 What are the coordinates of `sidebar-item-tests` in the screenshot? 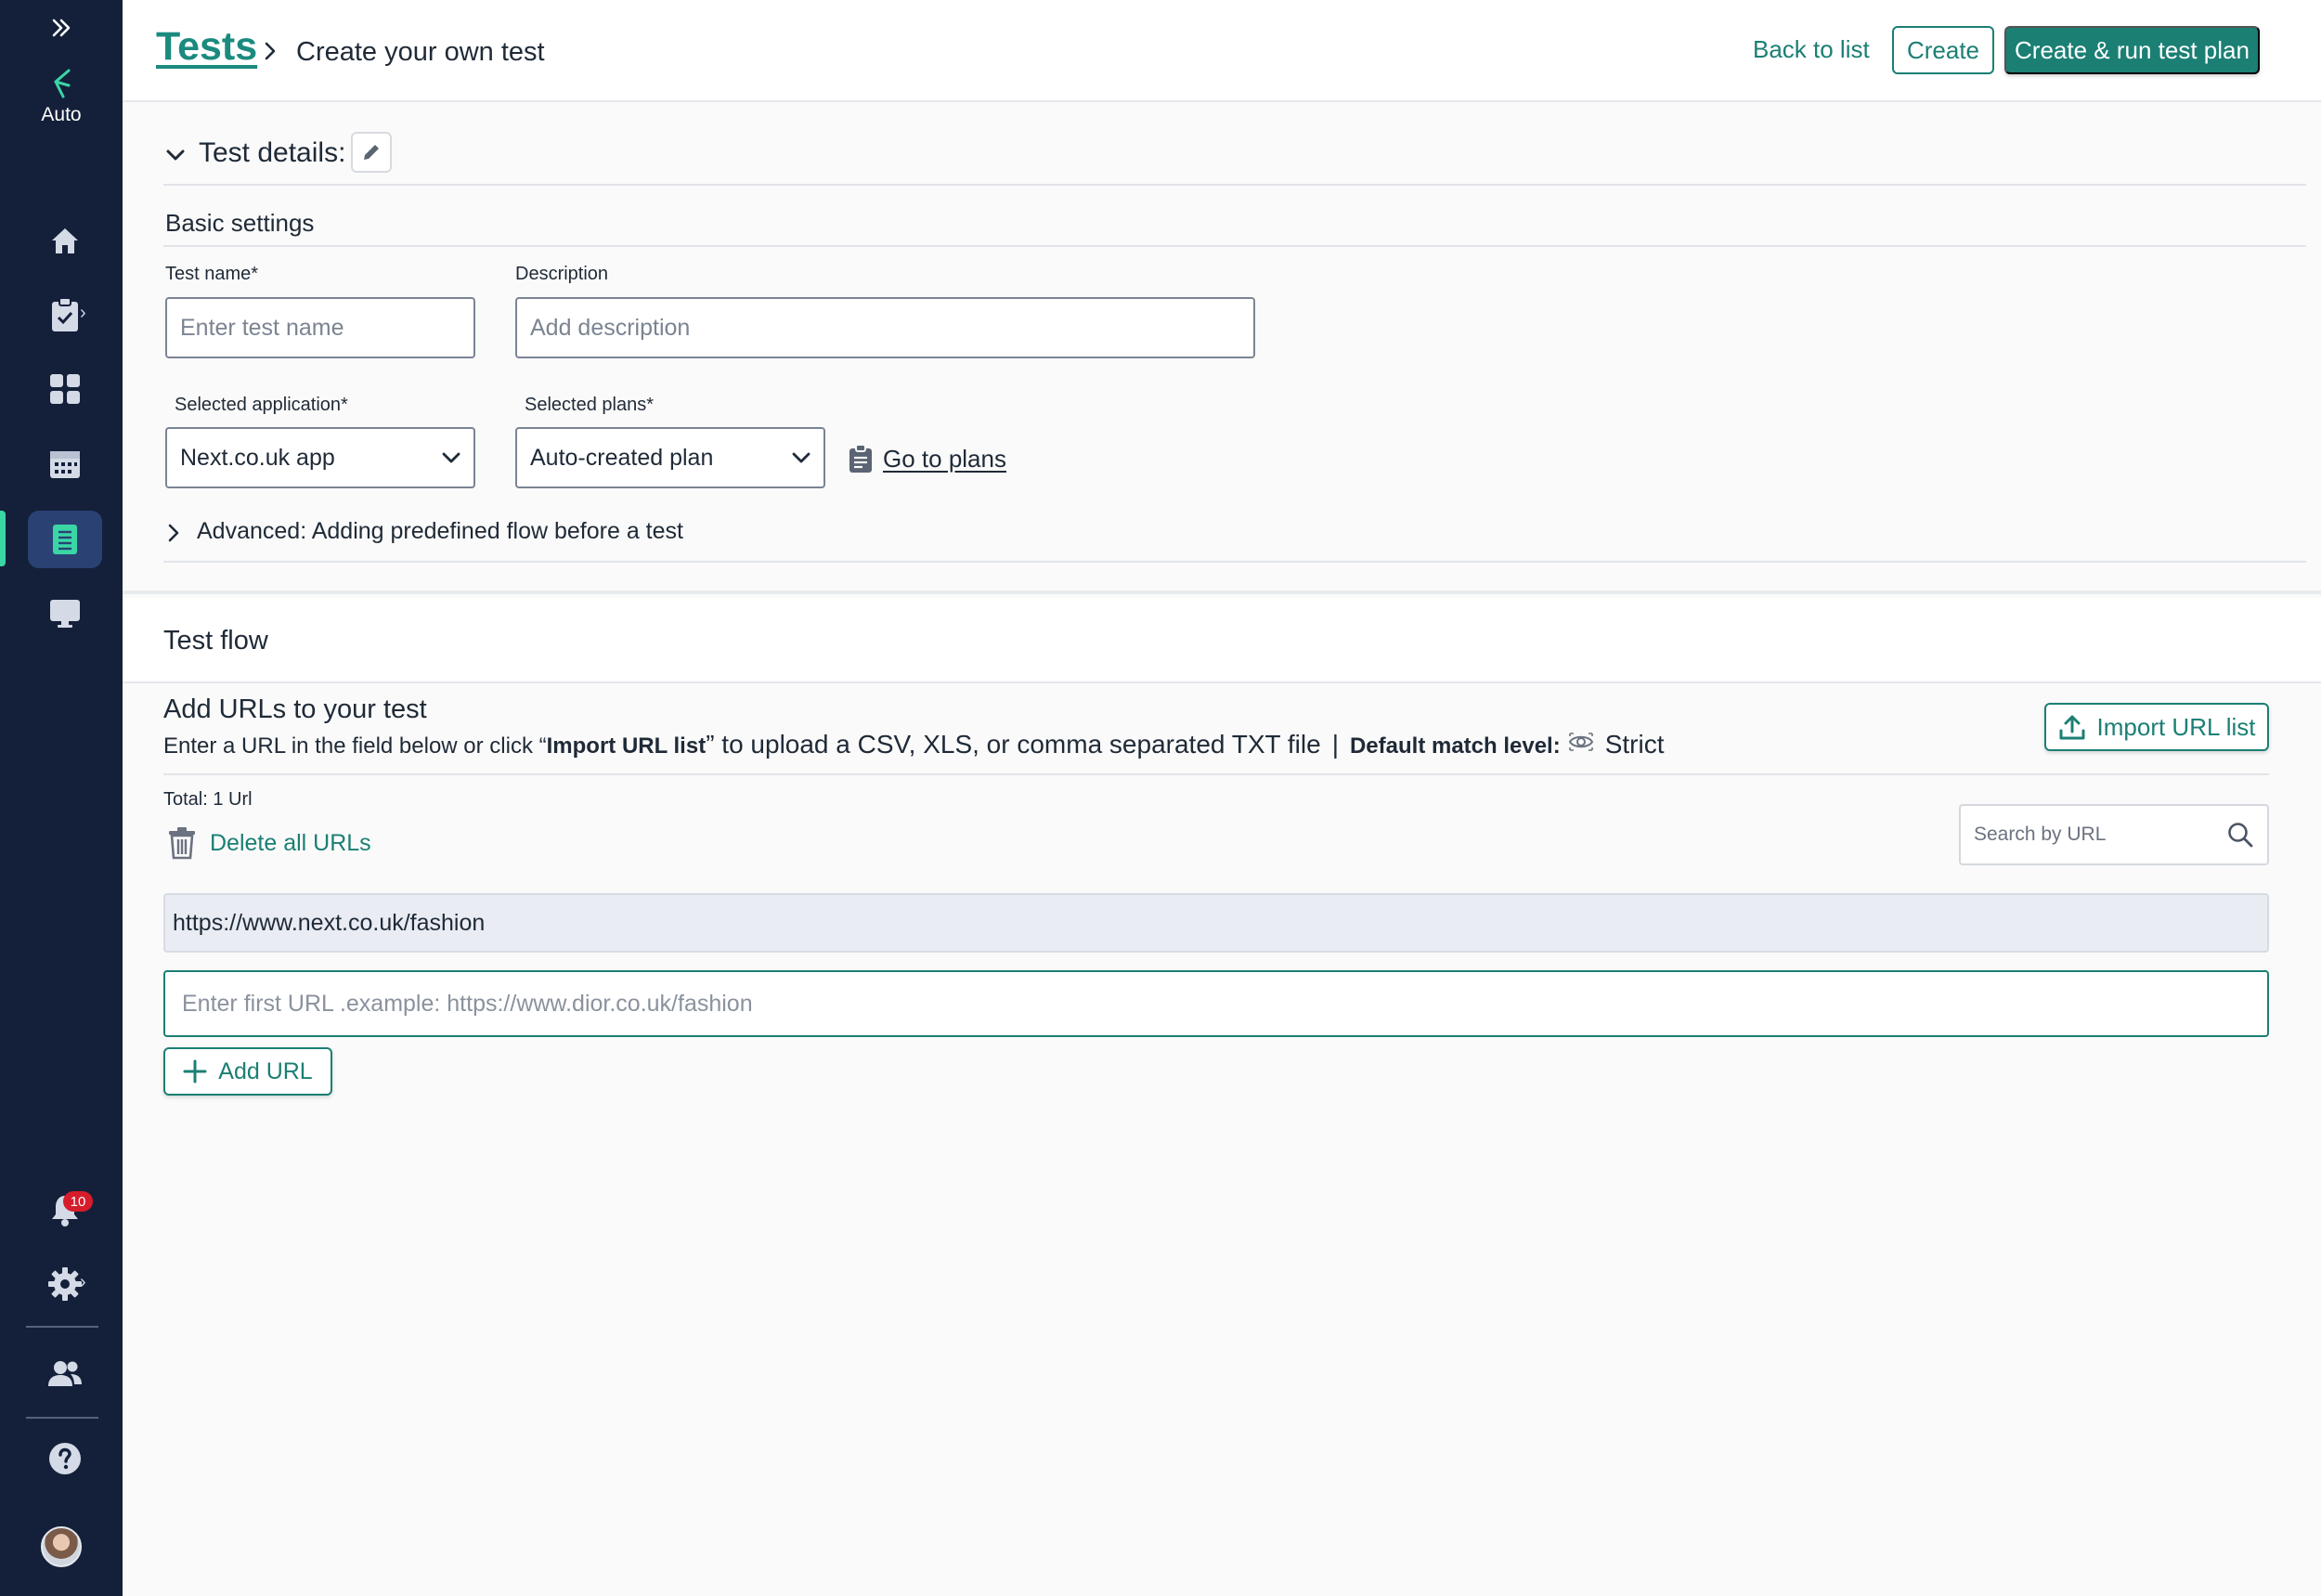 It's located at (65, 539).